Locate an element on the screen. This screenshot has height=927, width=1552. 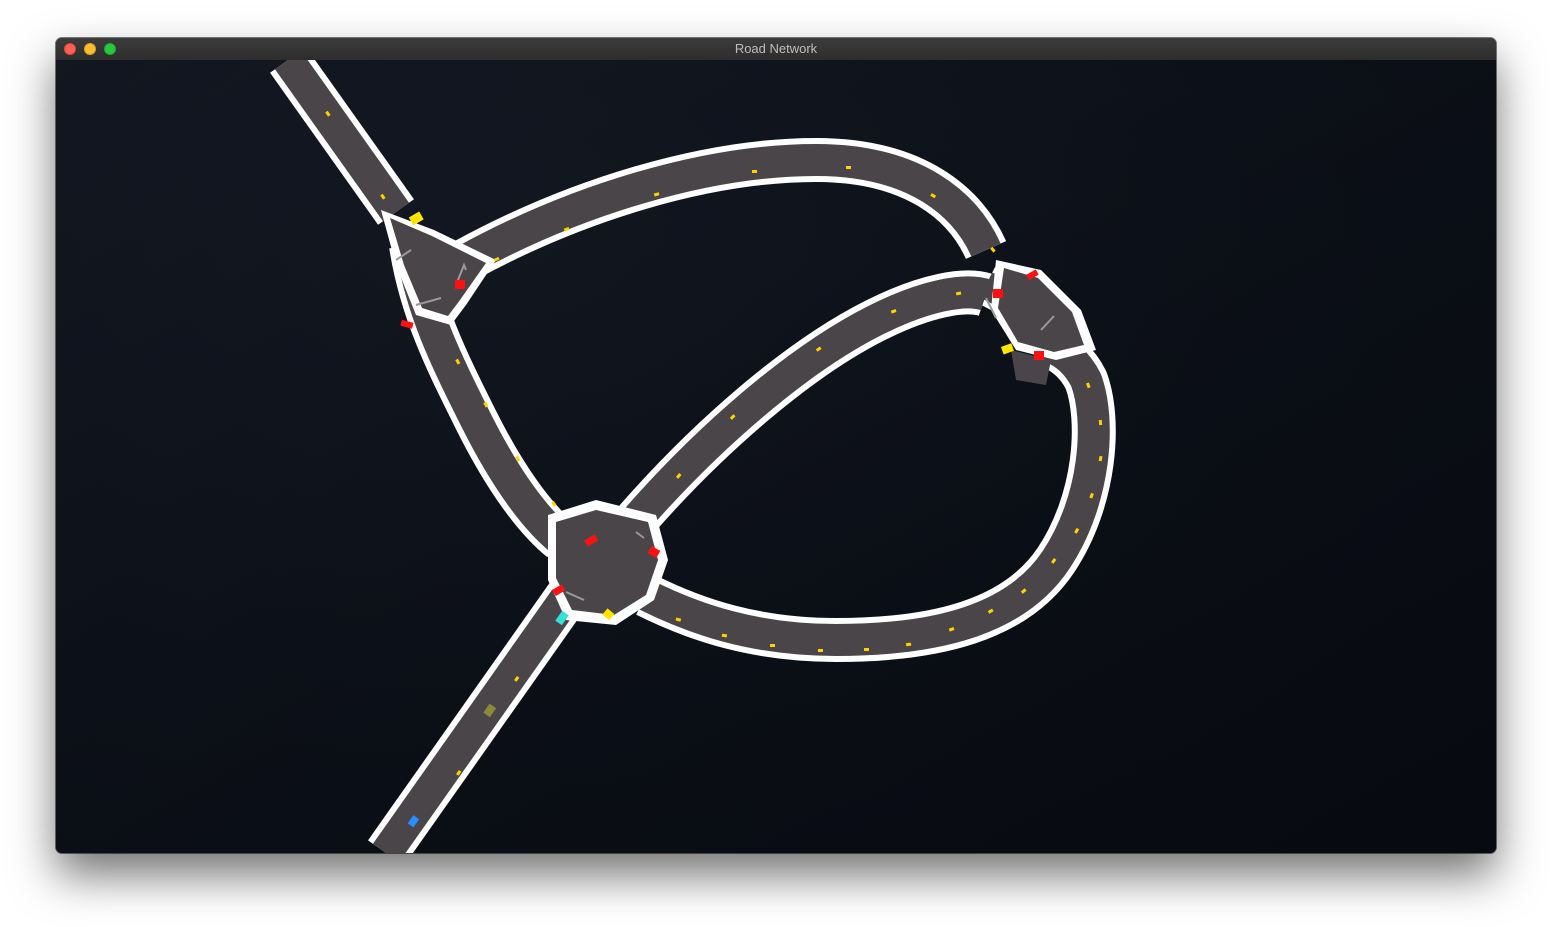
title-bar: Road Network is located at coordinates (776, 49).